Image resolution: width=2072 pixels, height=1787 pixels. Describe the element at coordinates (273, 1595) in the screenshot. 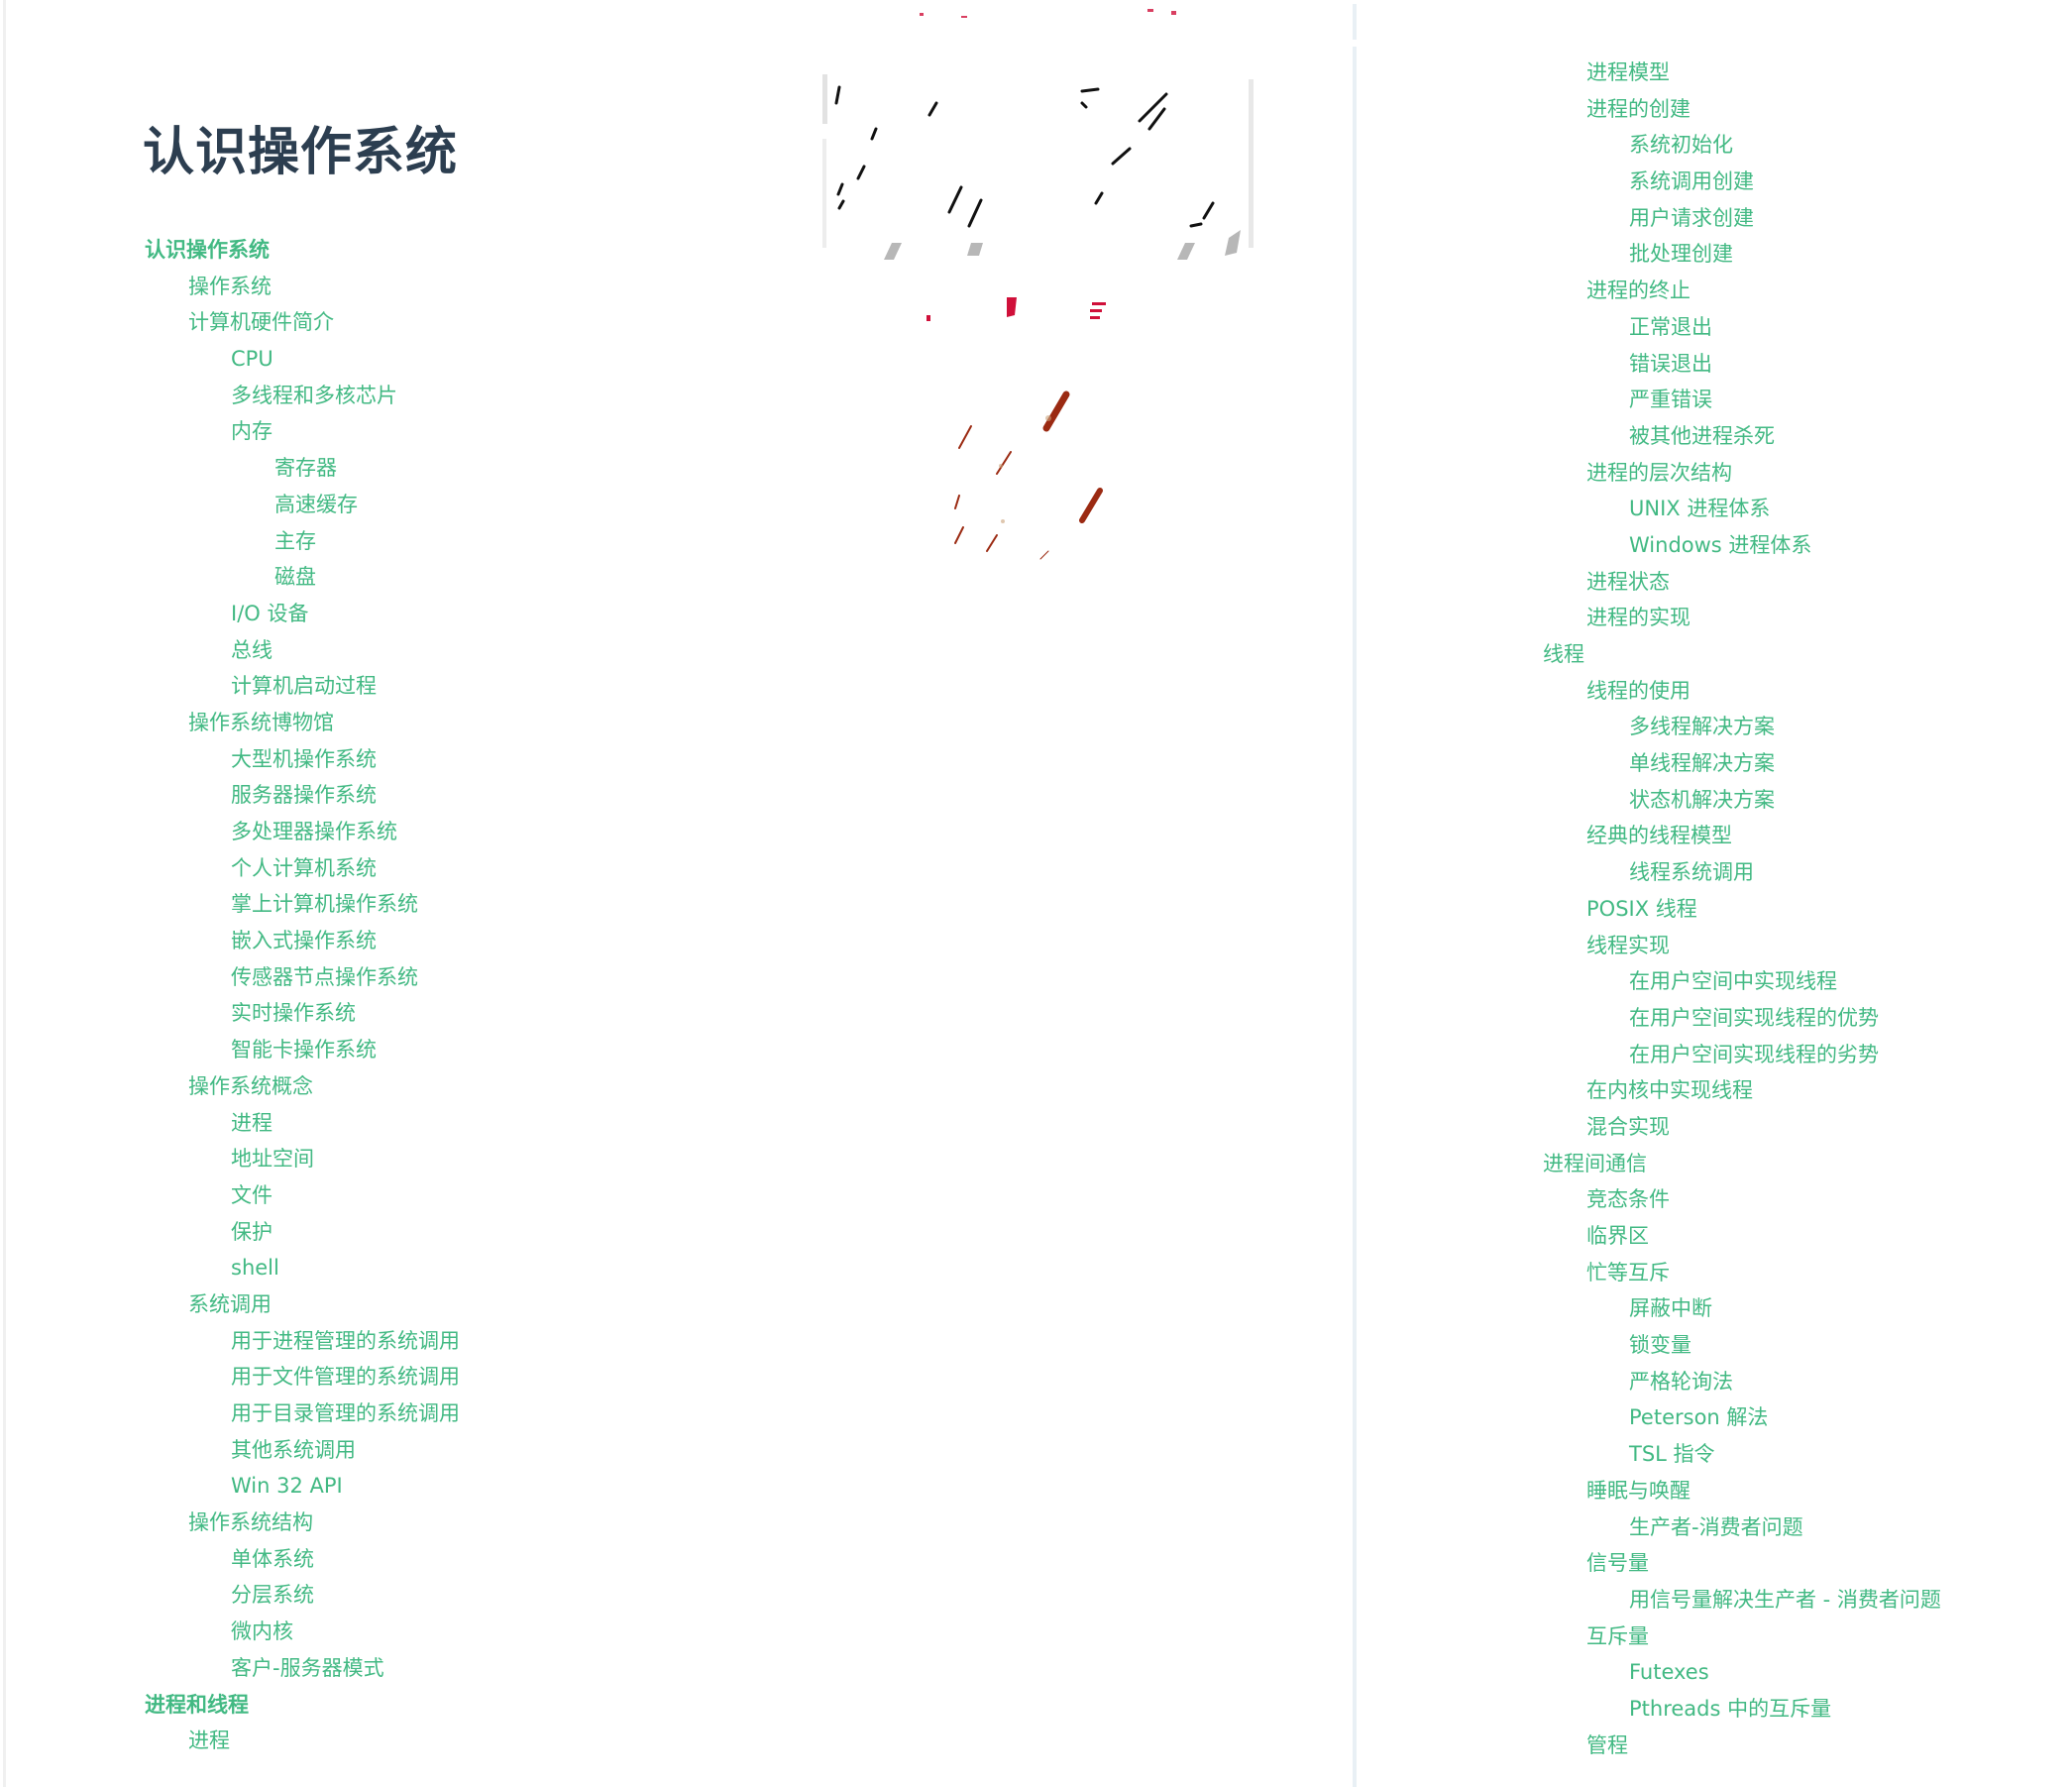

I see `toc-link: 分层系统` at that location.